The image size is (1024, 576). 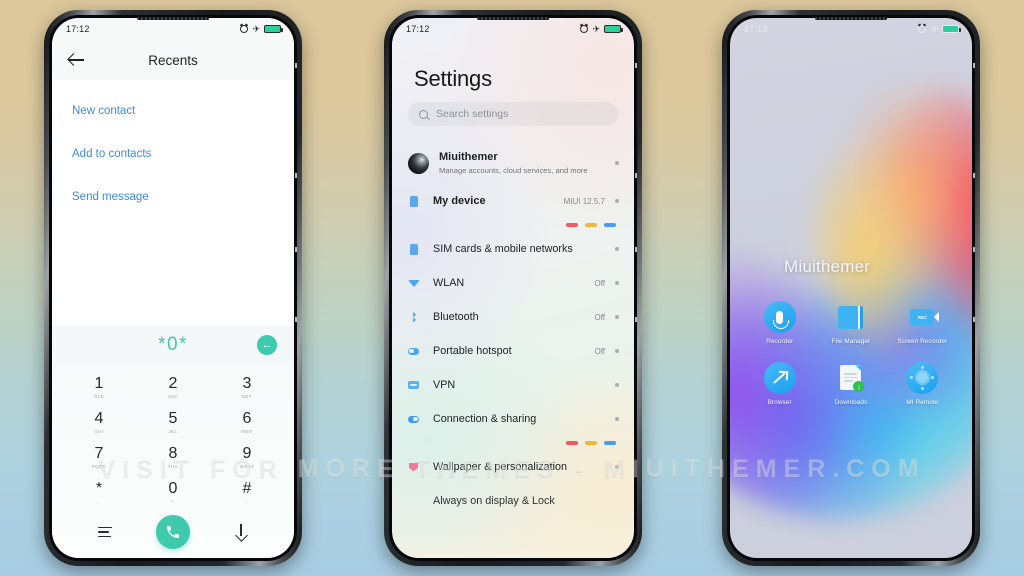 What do you see at coordinates (173, 501) in the screenshot?
I see `key-letters: +` at bounding box center [173, 501].